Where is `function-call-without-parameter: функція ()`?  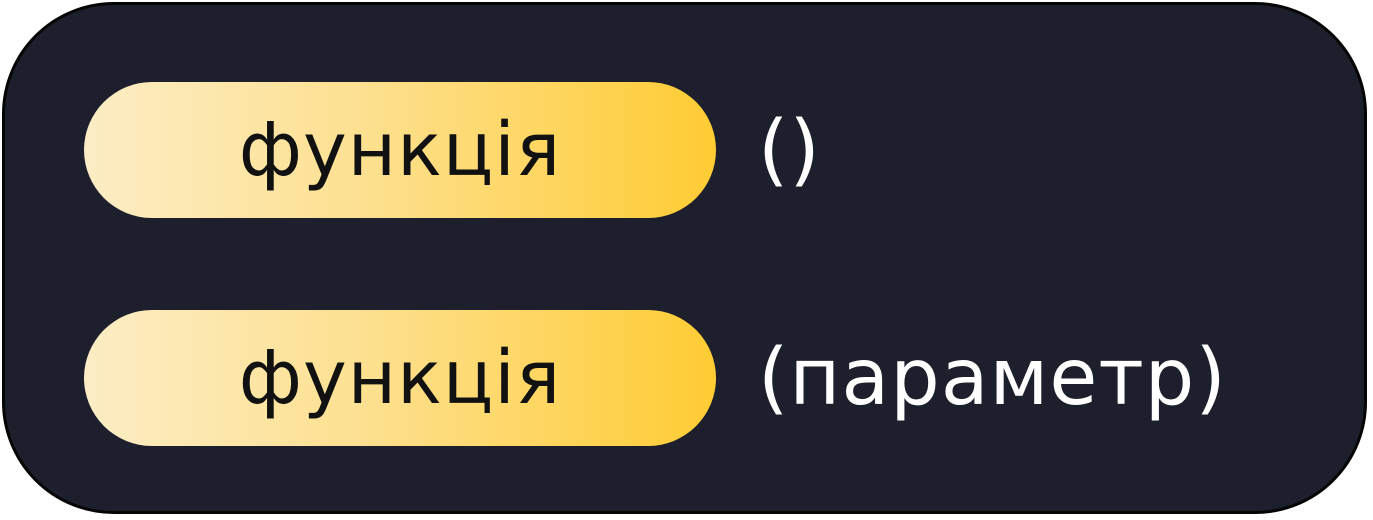 function-call-without-parameter: функція () is located at coordinates (452, 150).